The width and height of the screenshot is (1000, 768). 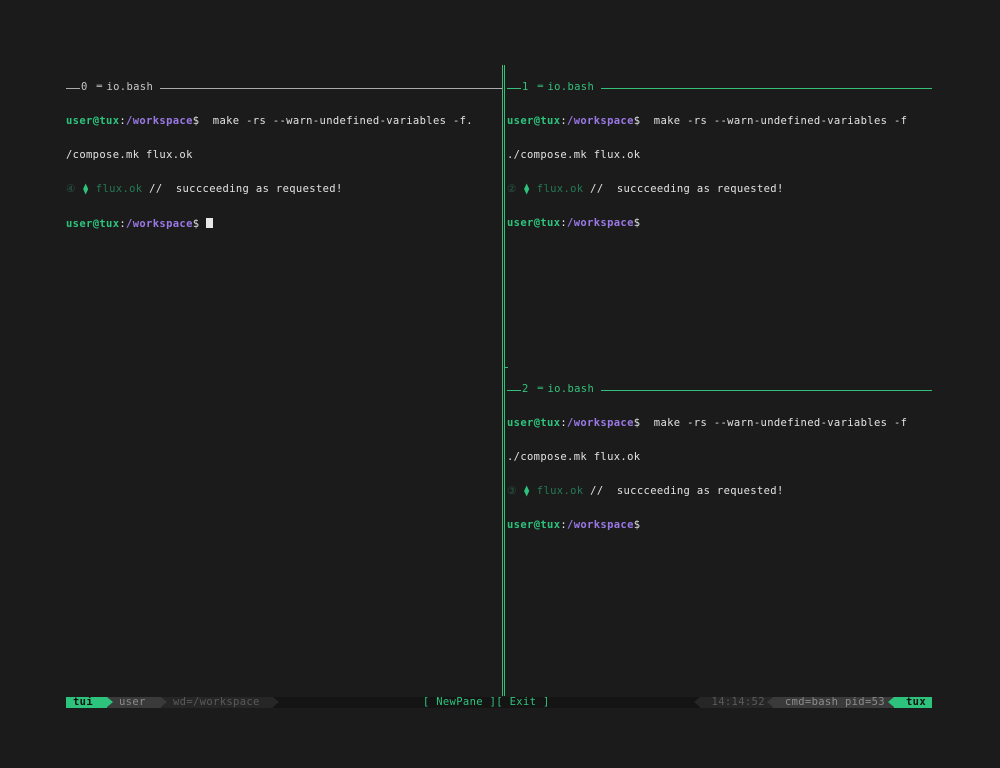 What do you see at coordinates (129, 155) in the screenshot?
I see `command-text: /compose.mk flux.ok` at bounding box center [129, 155].